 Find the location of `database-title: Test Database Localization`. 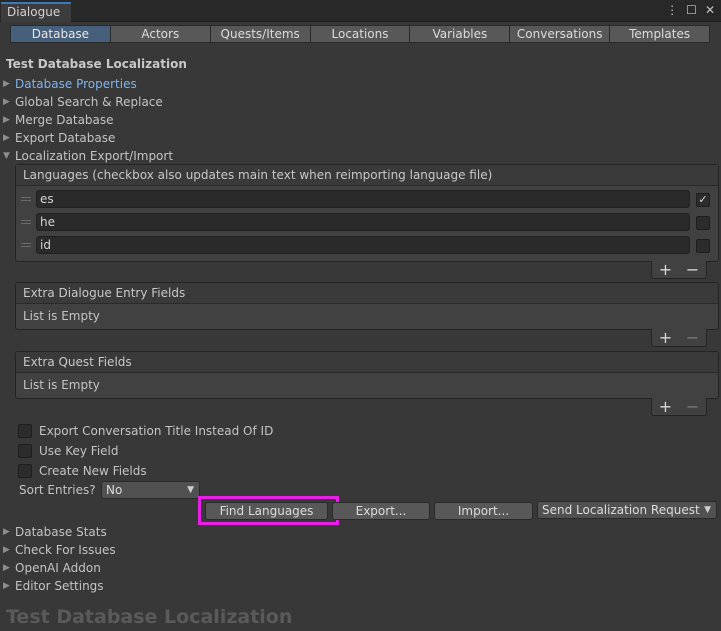

database-title: Test Database Localization is located at coordinates (96, 64).